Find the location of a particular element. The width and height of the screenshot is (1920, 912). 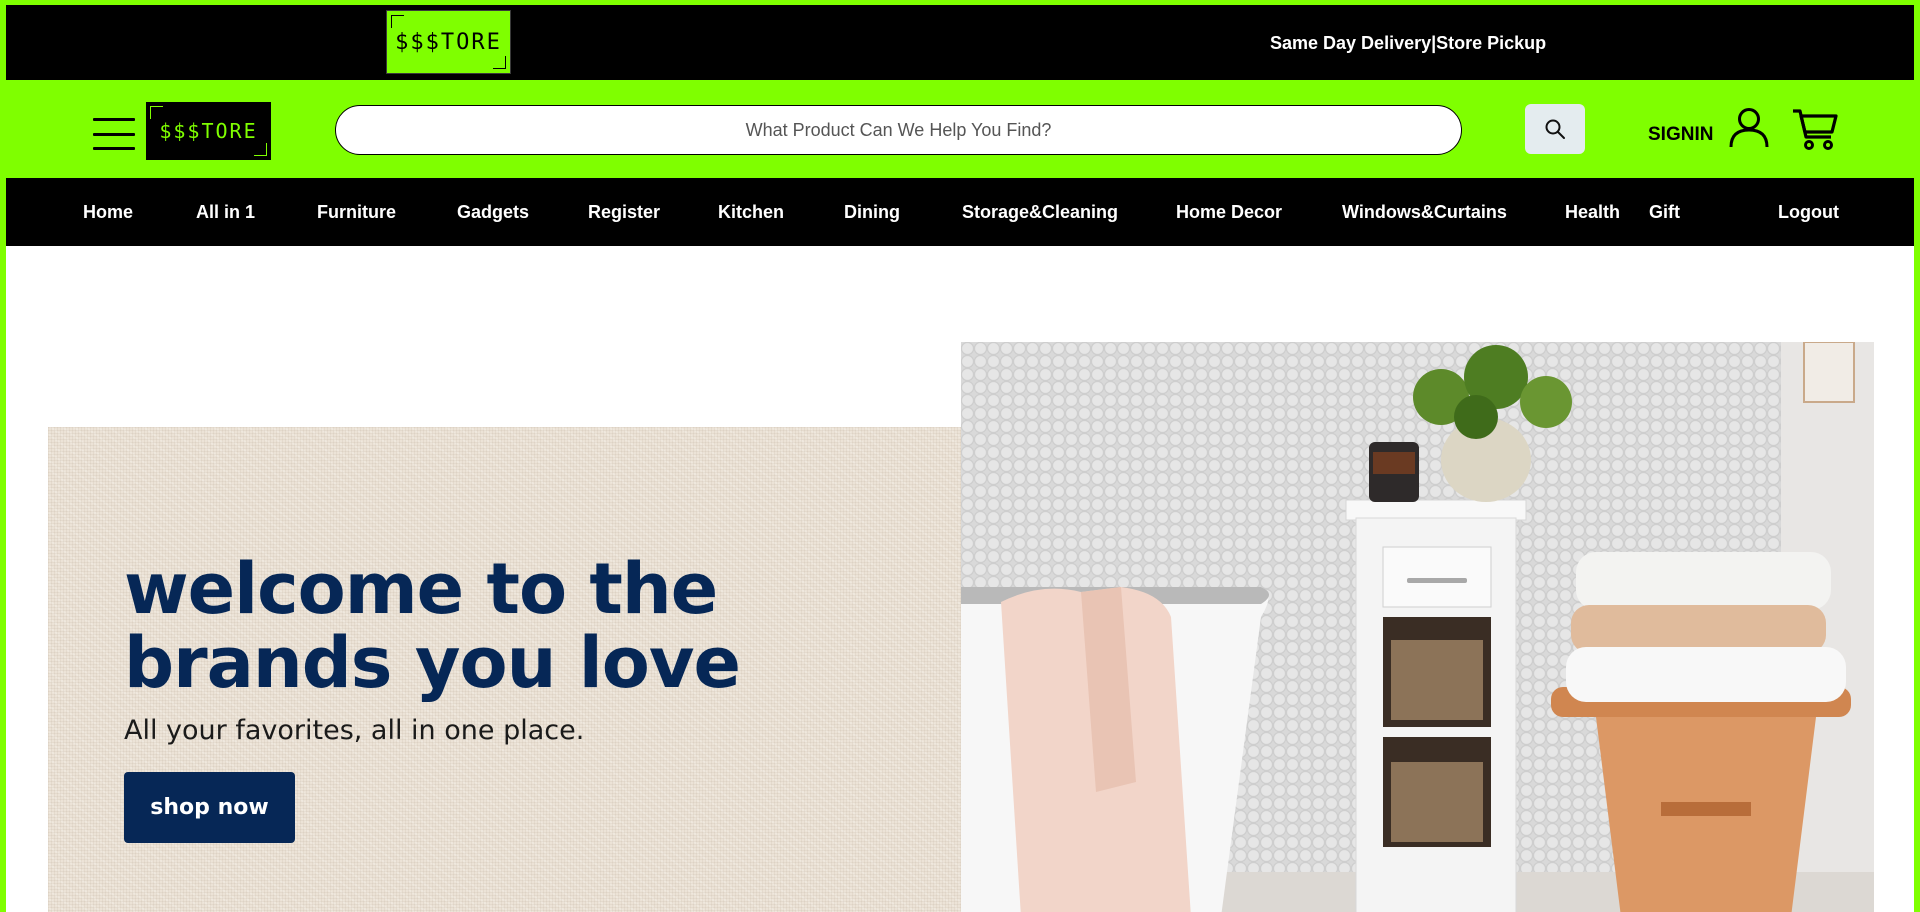

search-icon is located at coordinates (1555, 129).